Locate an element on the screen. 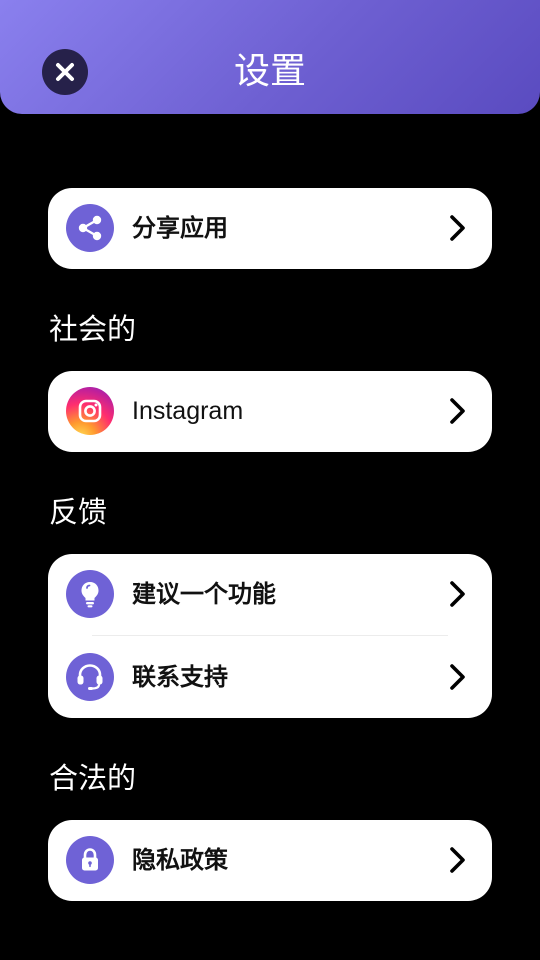 The height and width of the screenshot is (960, 540). legal-card: 隐私政策 is located at coordinates (270, 860).